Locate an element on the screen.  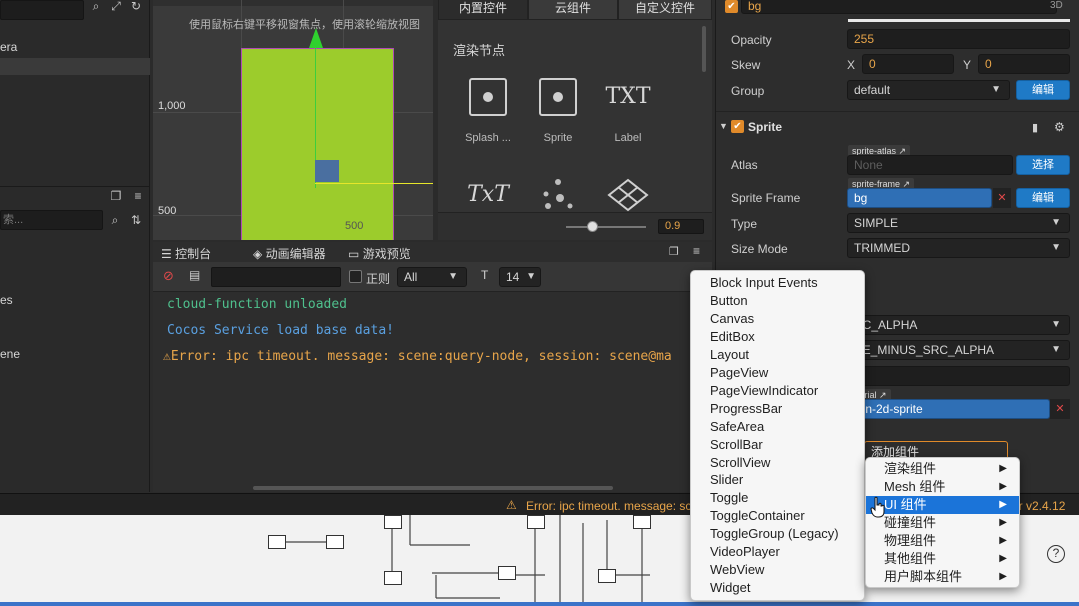
component-menu-item: 碰撞组件 ▶ is located at coordinates (942, 523).